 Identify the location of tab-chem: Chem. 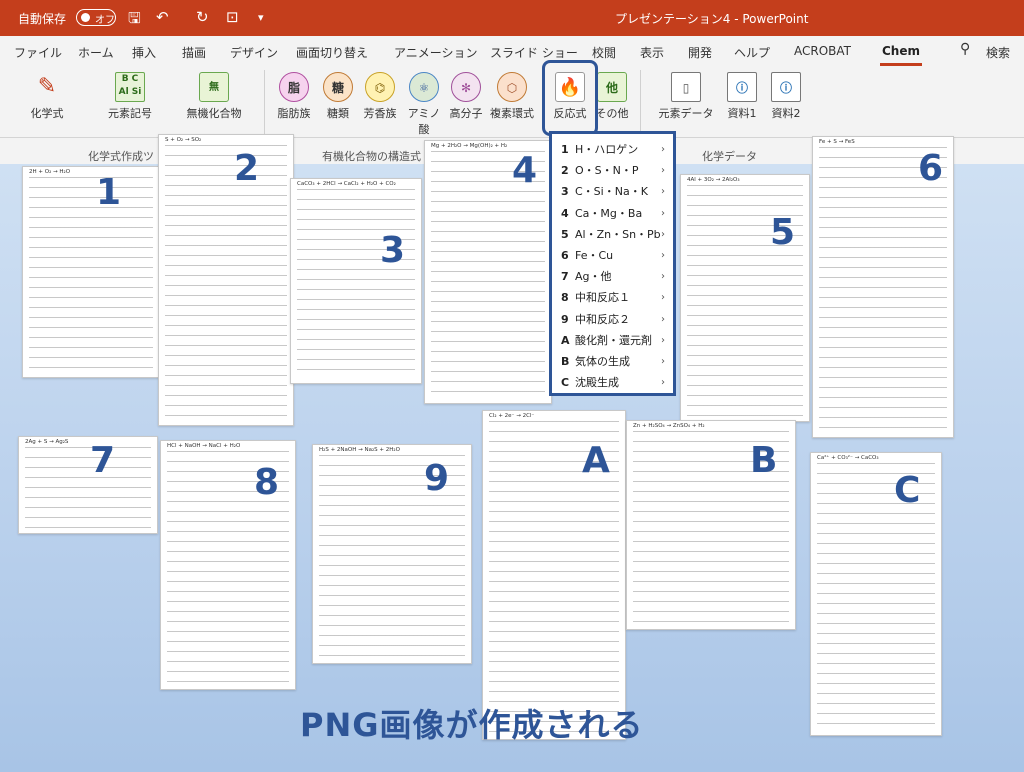
(901, 51).